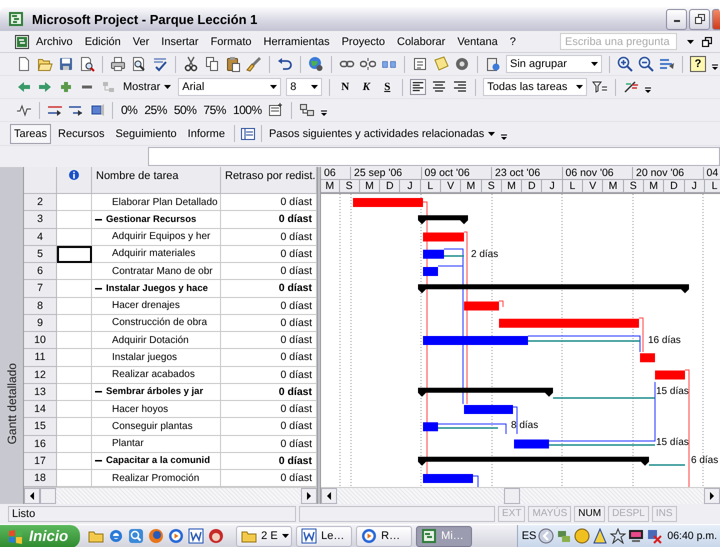  I want to click on italic-button: K, so click(366, 87).